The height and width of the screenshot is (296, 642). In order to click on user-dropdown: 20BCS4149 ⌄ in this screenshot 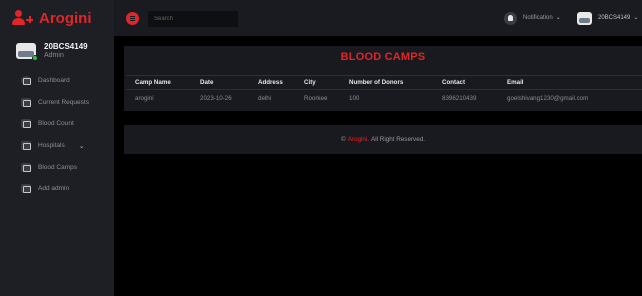, I will do `click(618, 17)`.